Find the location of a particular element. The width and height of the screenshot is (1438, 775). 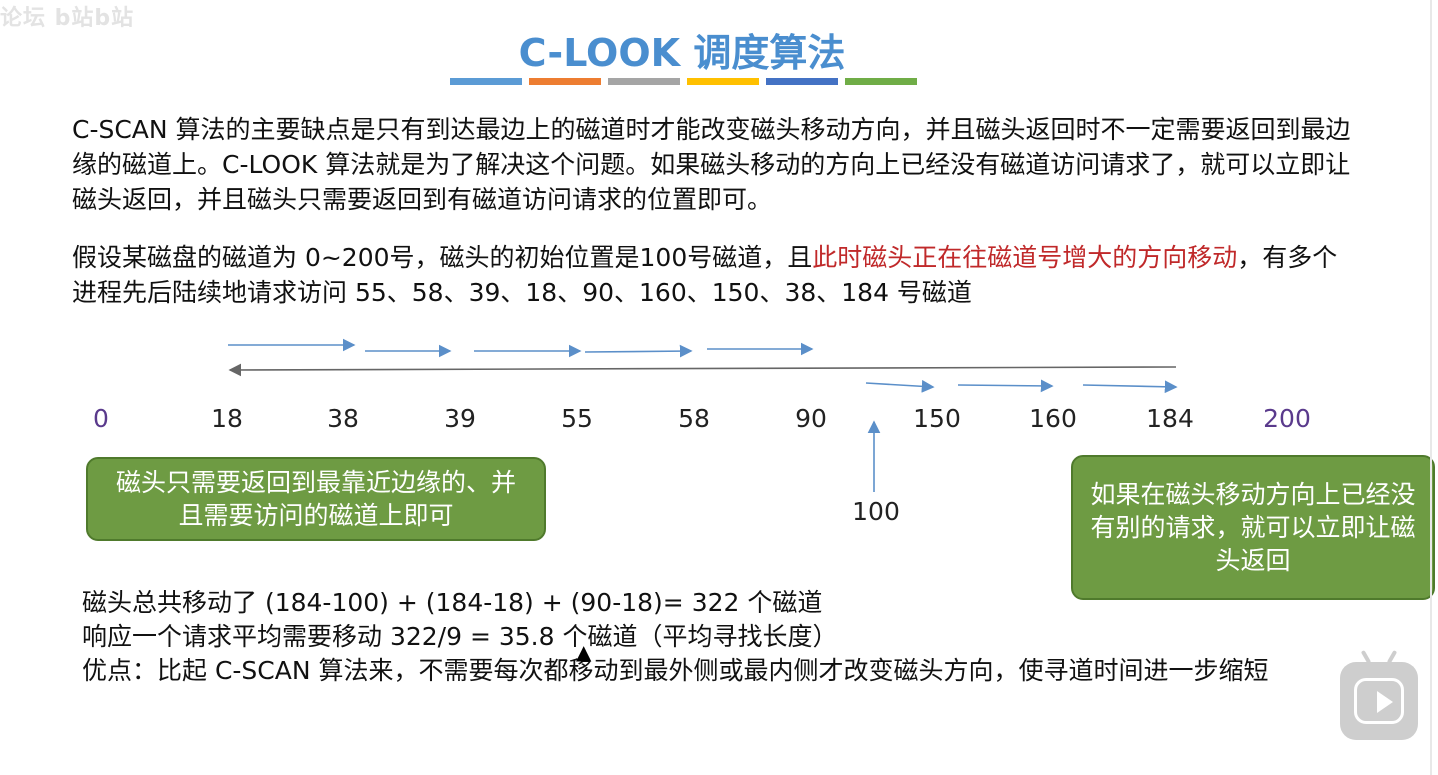

tick-label: 160 is located at coordinates (1053, 418).